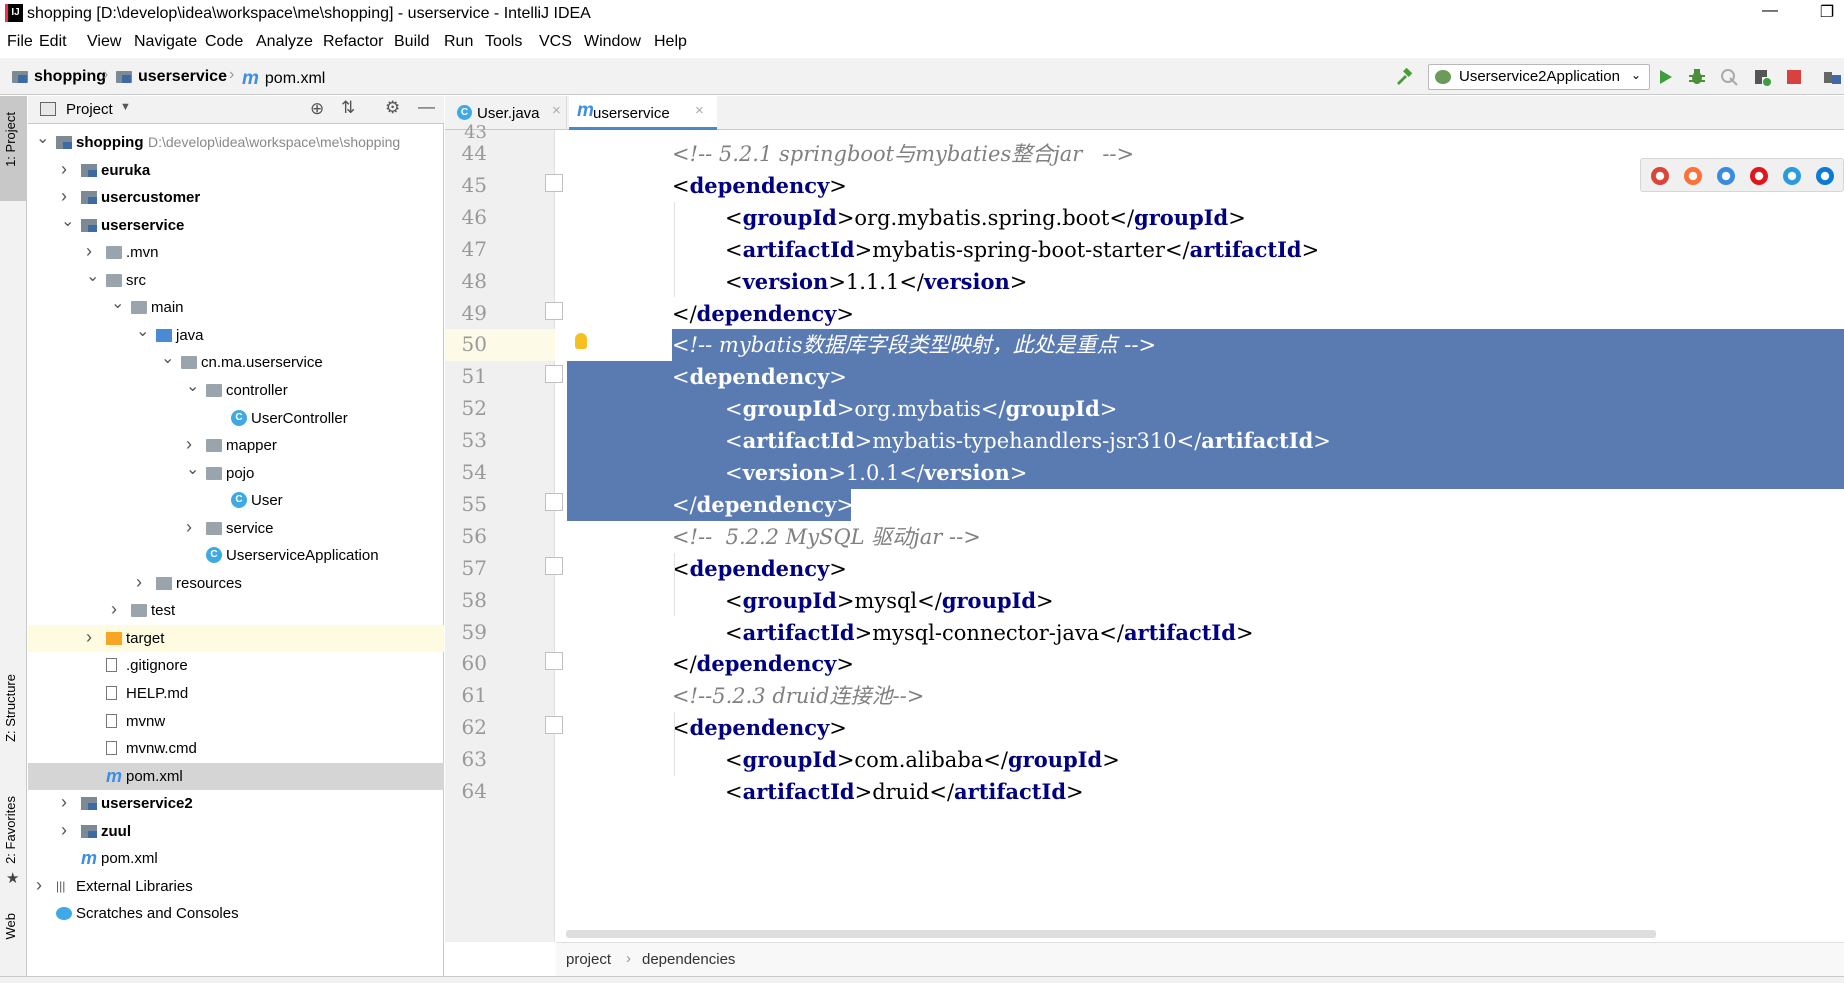  What do you see at coordinates (1539, 77) in the screenshot?
I see `run-configuration-select: Userservice2Application ⌄` at bounding box center [1539, 77].